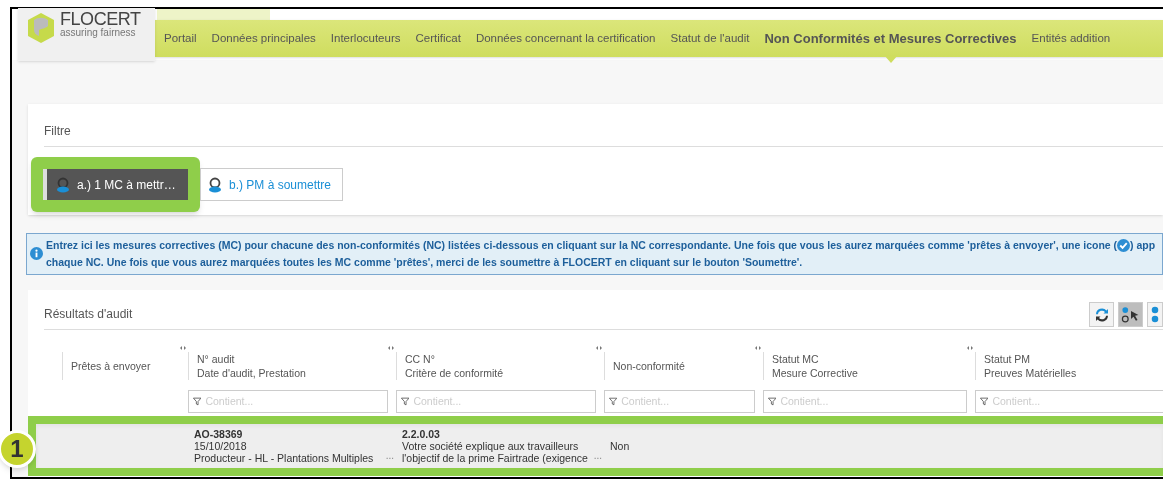  What do you see at coordinates (421, 434) in the screenshot?
I see `table-cell-text: 2.2.0.03` at bounding box center [421, 434].